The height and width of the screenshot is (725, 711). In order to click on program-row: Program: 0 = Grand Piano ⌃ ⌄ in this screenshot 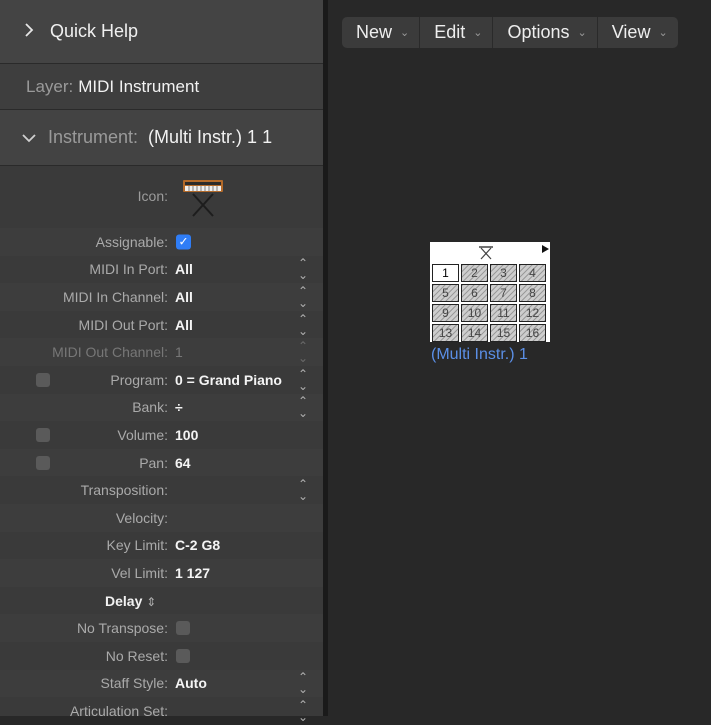, I will do `click(161, 380)`.